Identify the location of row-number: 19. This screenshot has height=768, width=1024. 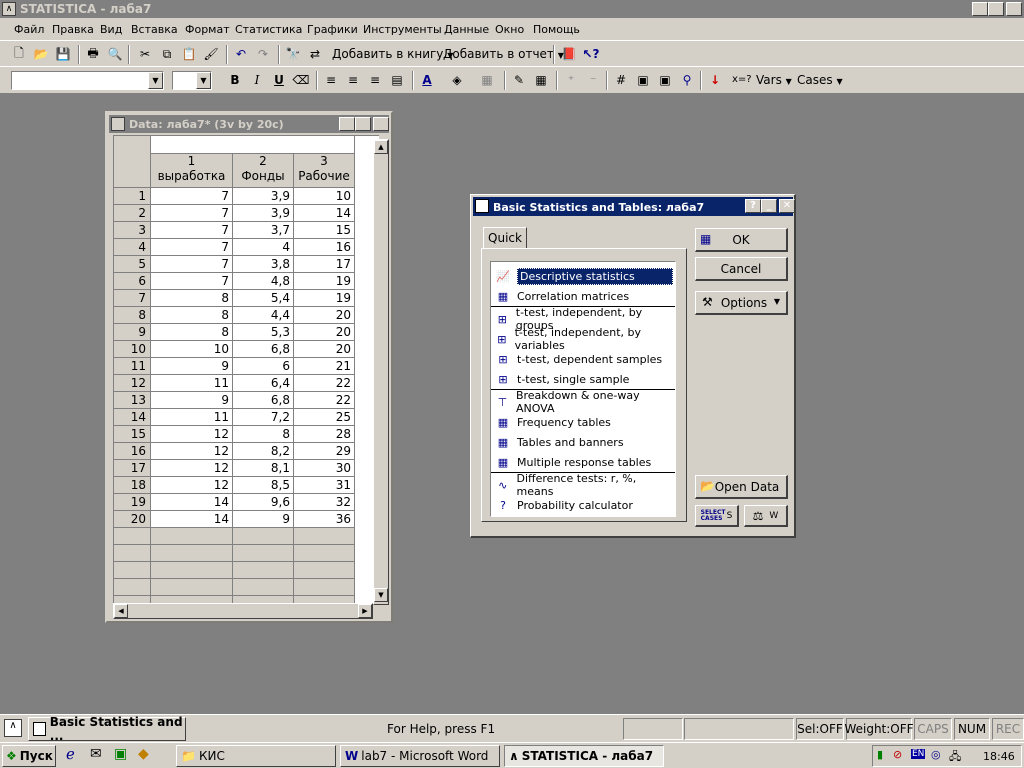
(132, 502).